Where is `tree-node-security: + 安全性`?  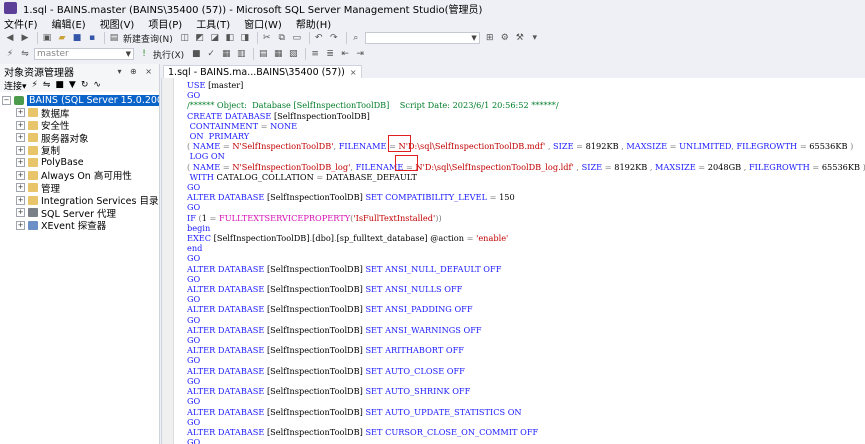
tree-node-security: + 安全性 is located at coordinates (79, 125).